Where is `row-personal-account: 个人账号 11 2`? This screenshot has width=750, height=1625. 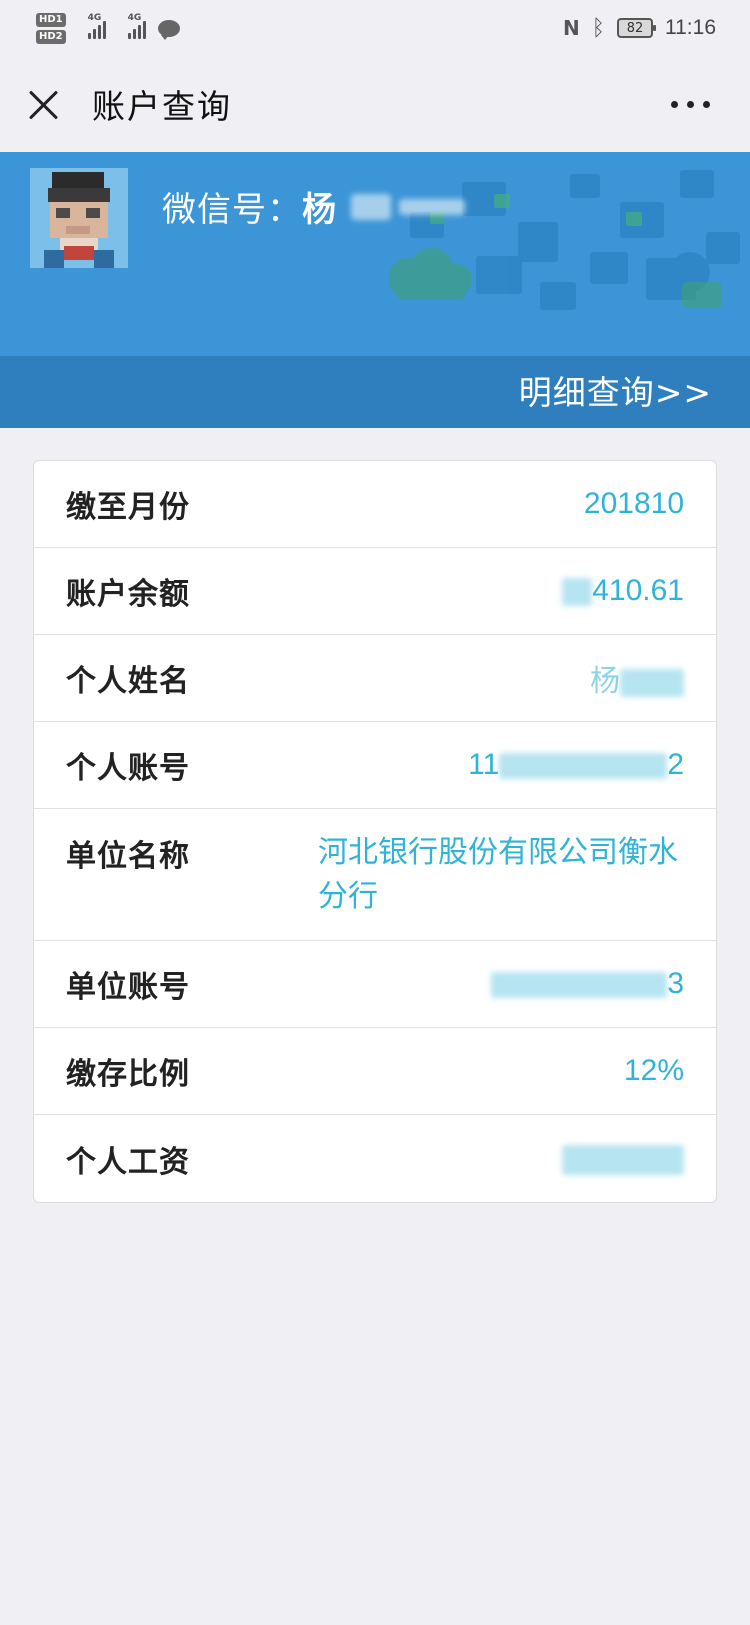
row-personal-account: 个人账号 11 2 is located at coordinates (375, 765).